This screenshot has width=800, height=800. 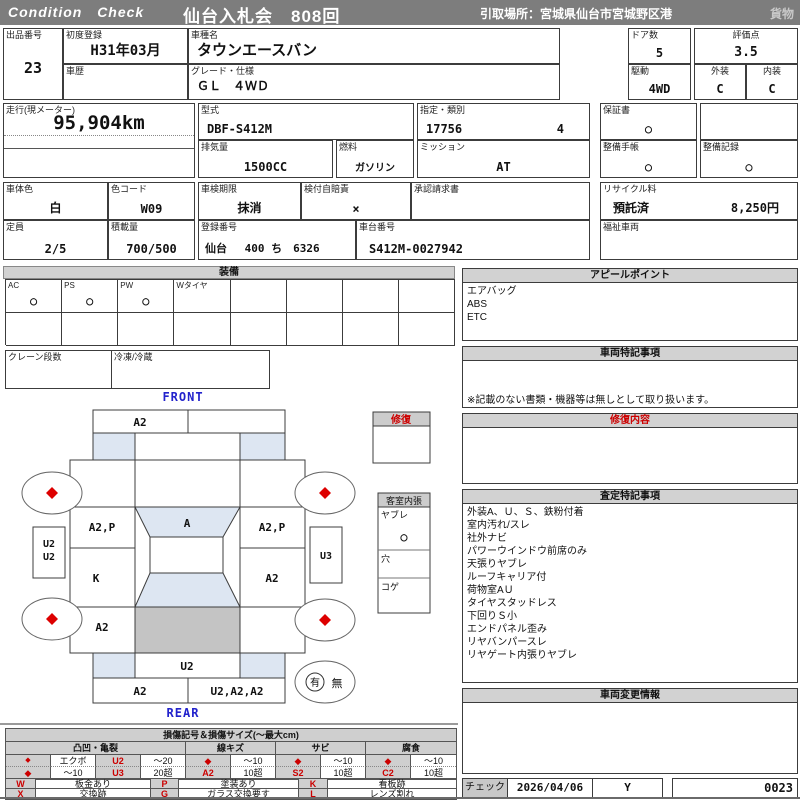 I want to click on code-desc: 塗装あり, so click(x=239, y=784).